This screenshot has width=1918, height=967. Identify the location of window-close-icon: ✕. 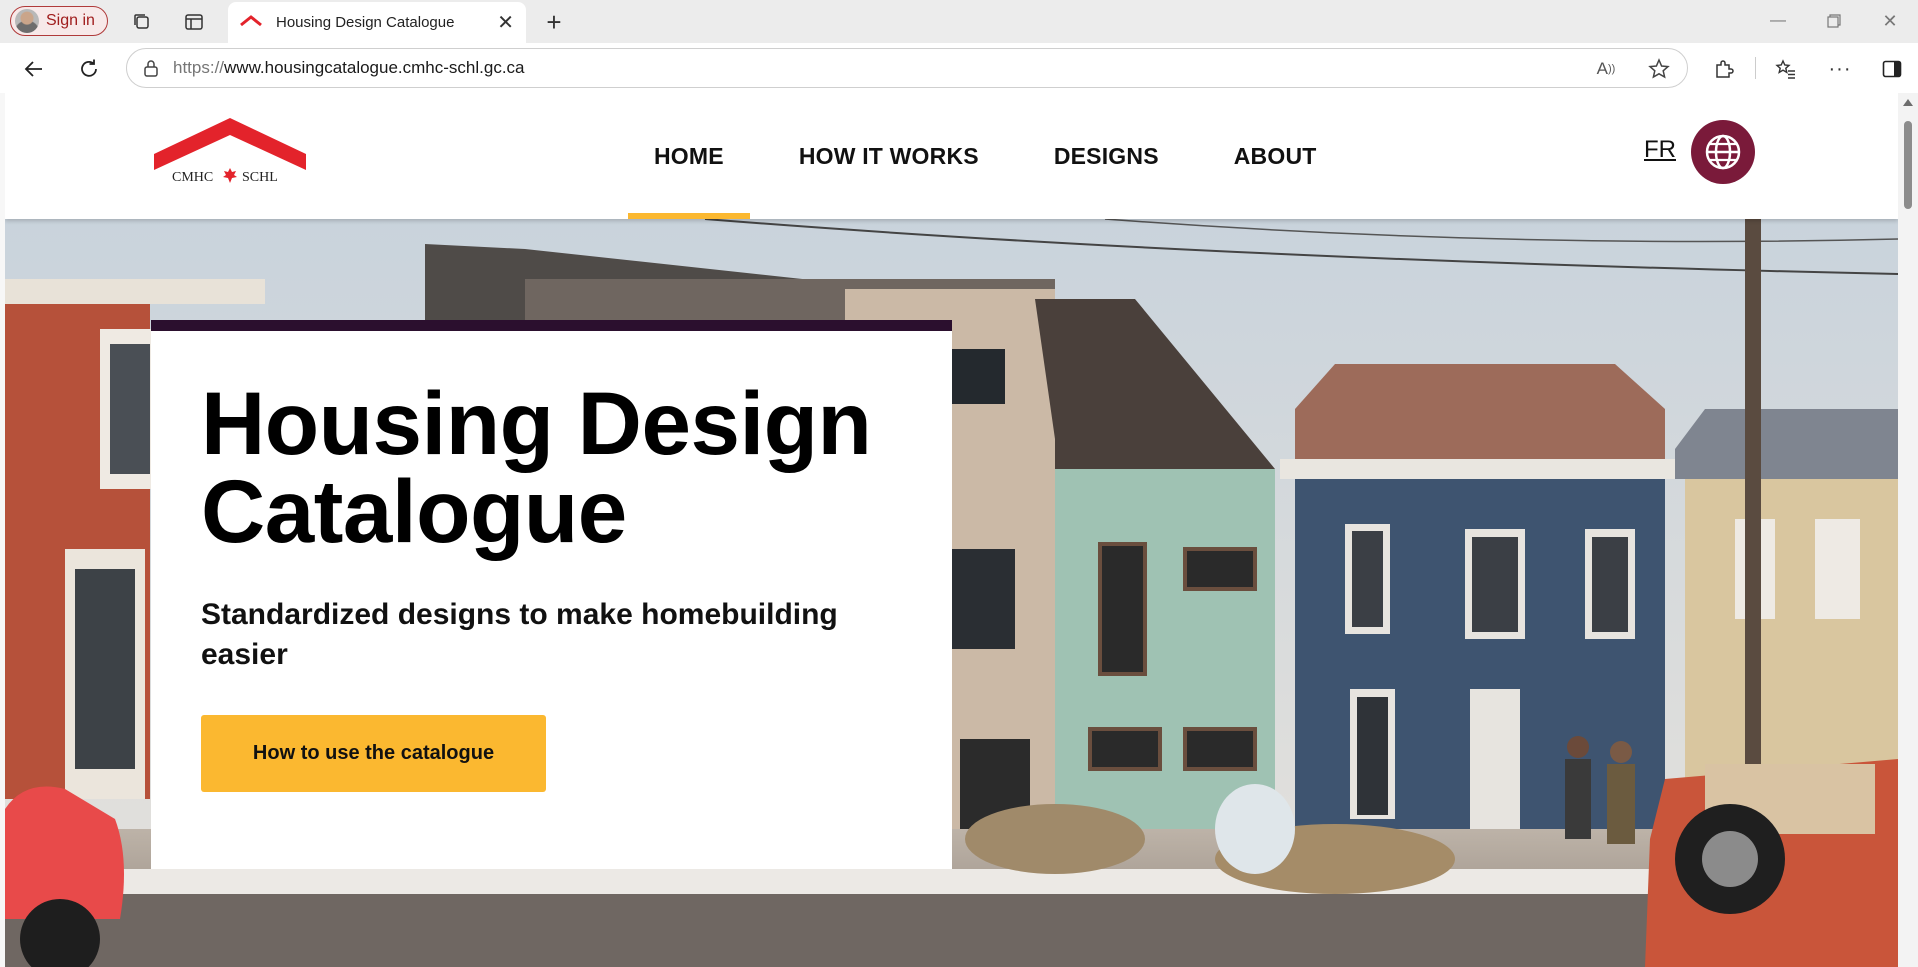
(1890, 21).